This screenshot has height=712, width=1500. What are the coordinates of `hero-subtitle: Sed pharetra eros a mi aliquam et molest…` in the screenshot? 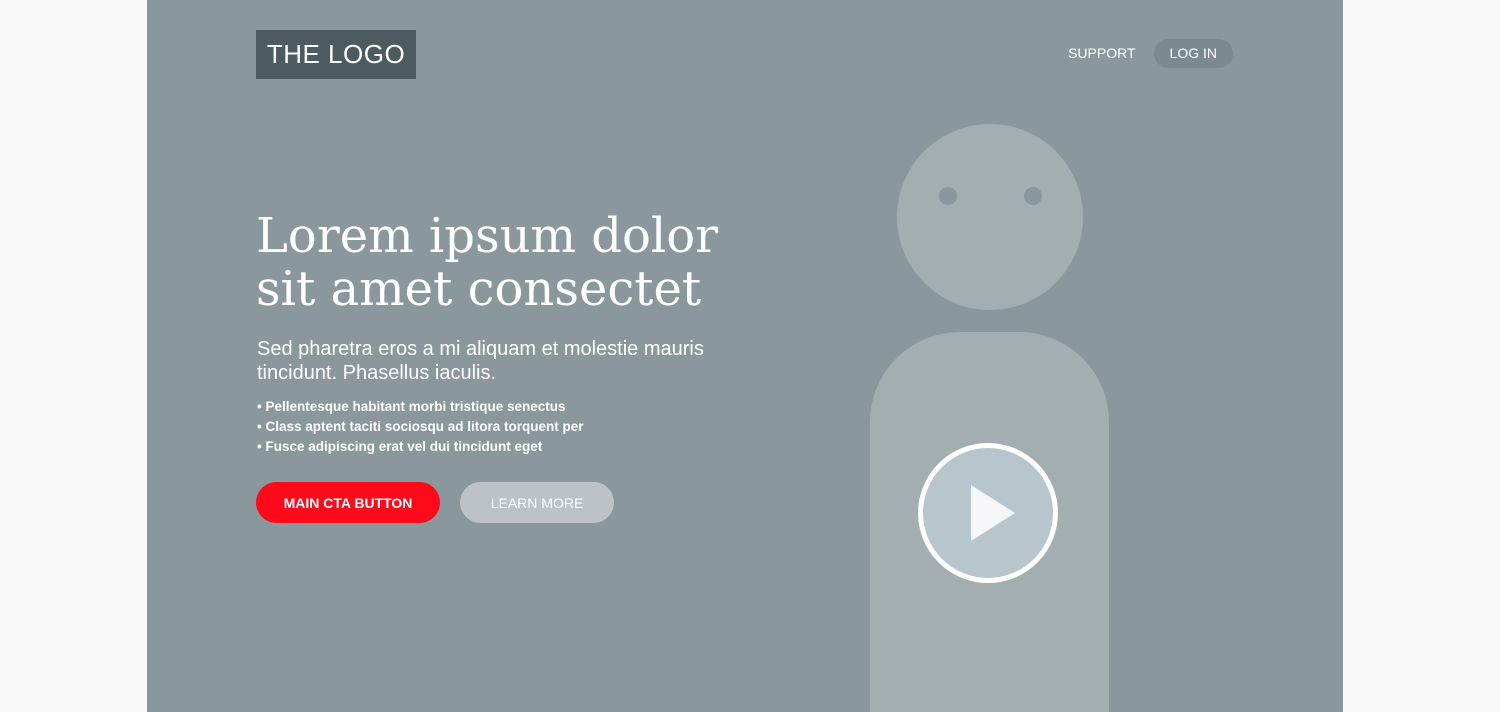 It's located at (480, 361).